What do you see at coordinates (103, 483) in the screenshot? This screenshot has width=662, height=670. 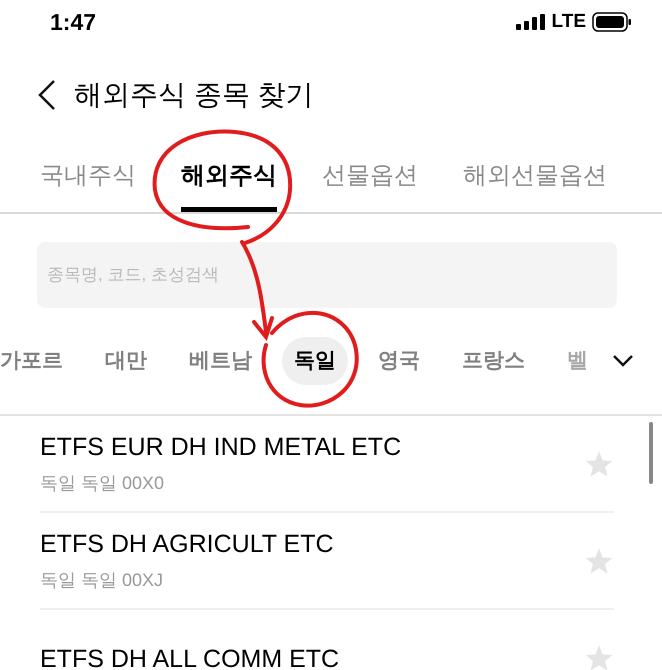 I see `stock-detail: 독일 독일 00X0` at bounding box center [103, 483].